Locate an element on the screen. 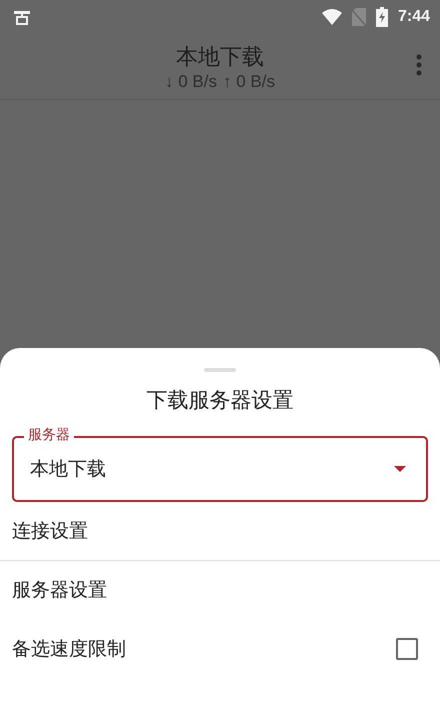  upload-speed: ↑ 0 B/s is located at coordinates (249, 82).